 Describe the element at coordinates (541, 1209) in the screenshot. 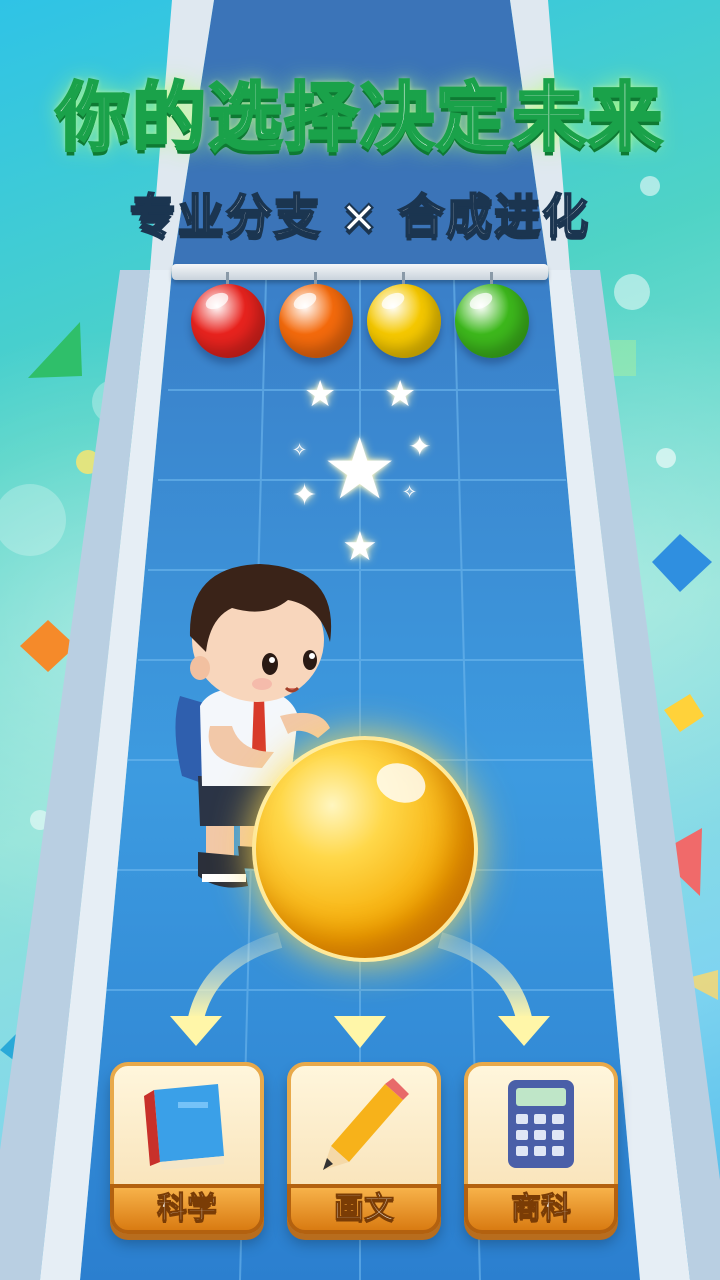

I see `choice-label-business: 商科` at that location.